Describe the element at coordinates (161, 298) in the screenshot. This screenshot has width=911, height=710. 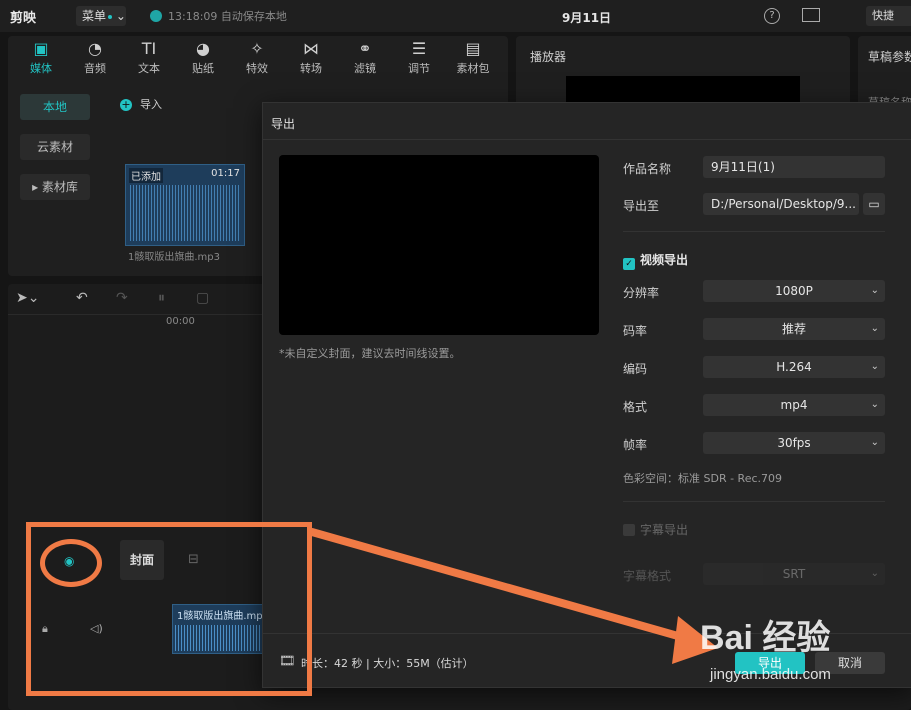
I see `split-icon: ⏸` at that location.